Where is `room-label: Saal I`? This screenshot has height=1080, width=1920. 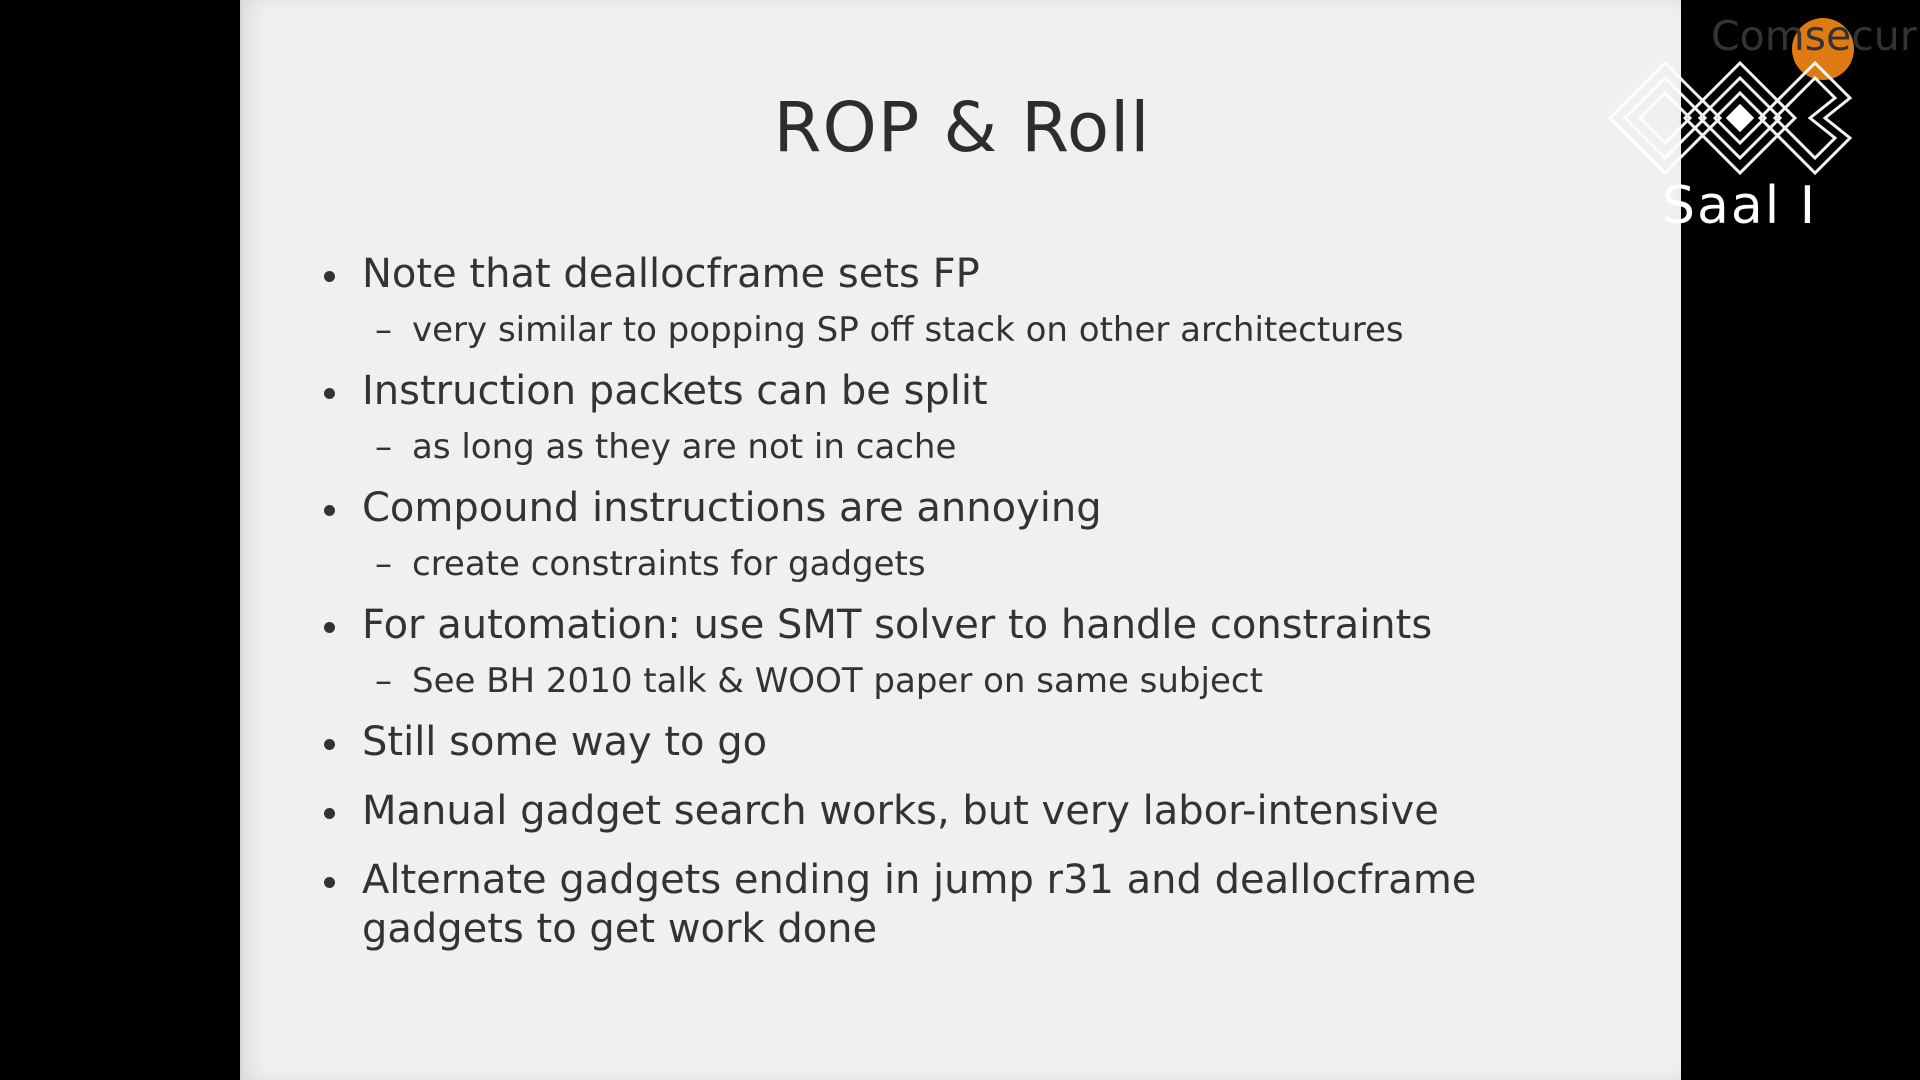
room-label: Saal I is located at coordinates (1740, 206).